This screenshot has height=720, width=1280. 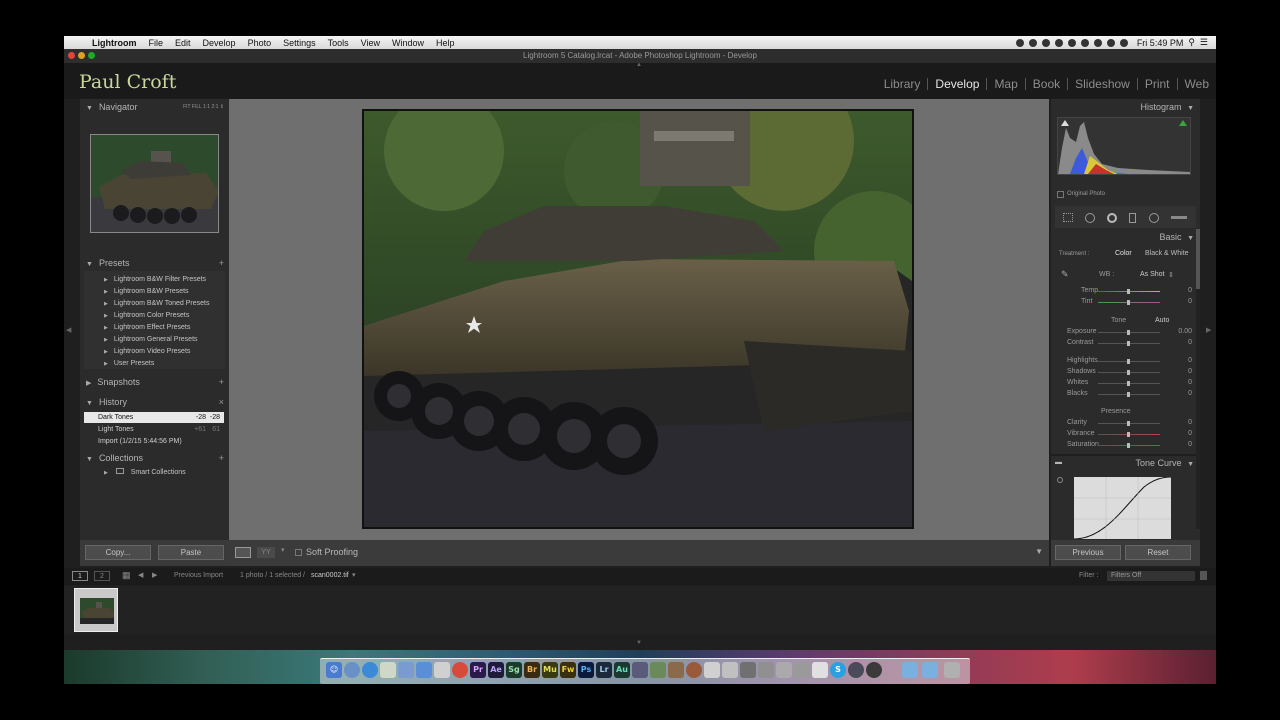 What do you see at coordinates (639, 643) in the screenshot?
I see `bottom-panel-toggle-icon: ▼` at bounding box center [639, 643].